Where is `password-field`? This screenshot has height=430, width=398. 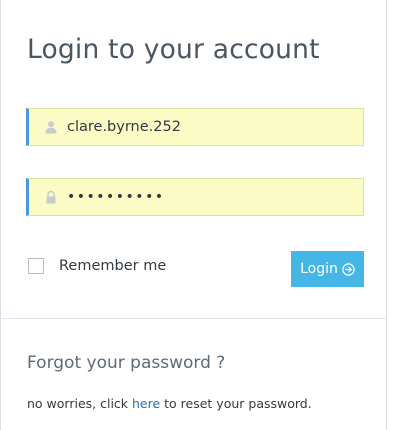
password-field is located at coordinates (195, 197).